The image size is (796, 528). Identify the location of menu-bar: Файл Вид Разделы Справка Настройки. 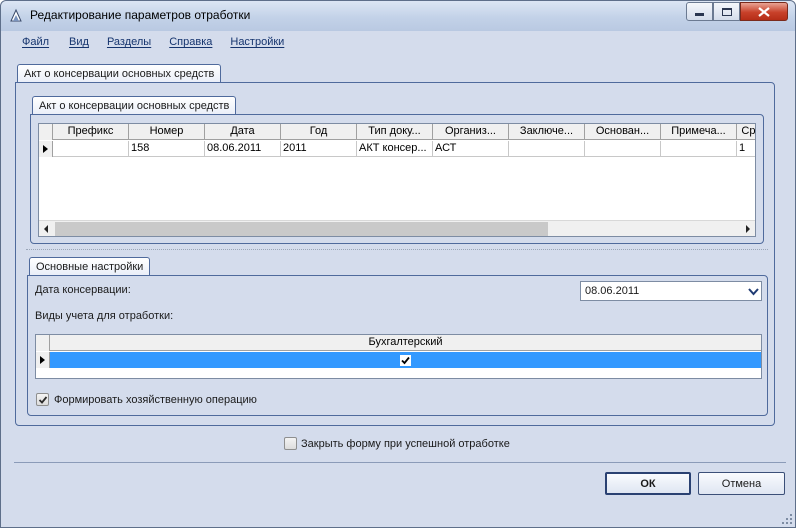
(150, 43).